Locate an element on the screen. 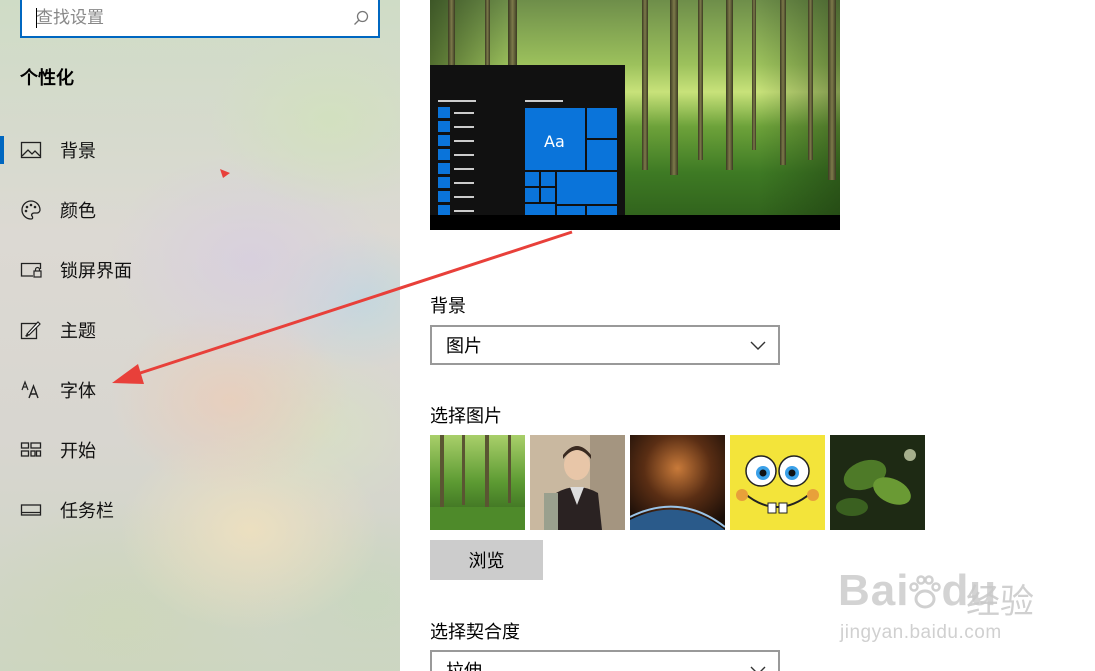 Image resolution: width=1095 pixels, height=671 pixels. background-dropdown: 图片 is located at coordinates (605, 345).